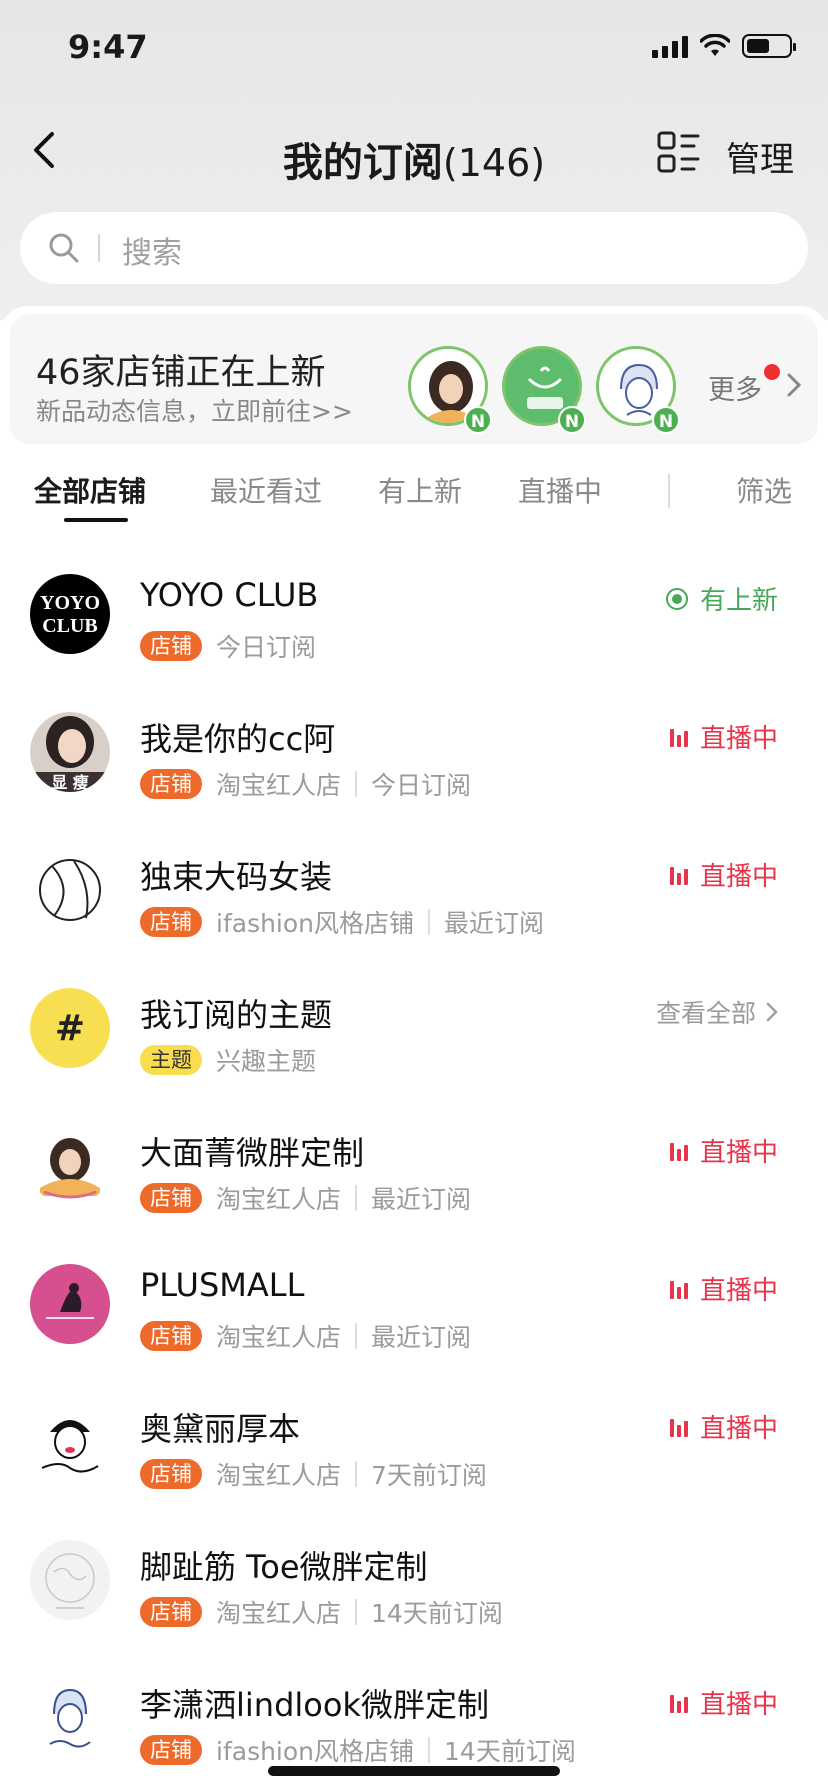  I want to click on tab-divider, so click(669, 491).